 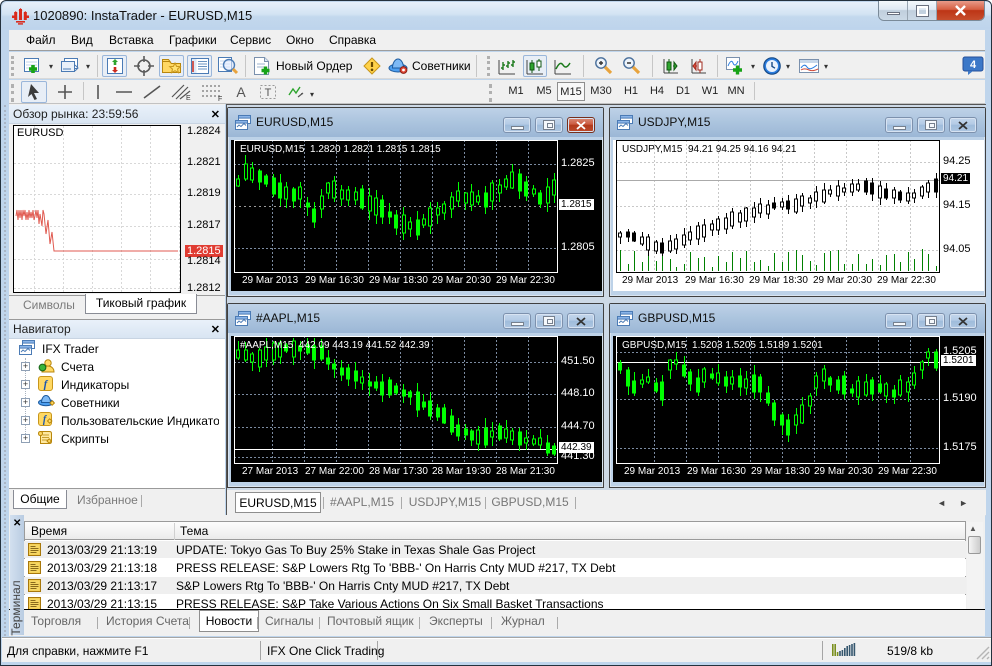 What do you see at coordinates (973, 65) in the screenshot?
I see `svg-text: 4` at bounding box center [973, 65].